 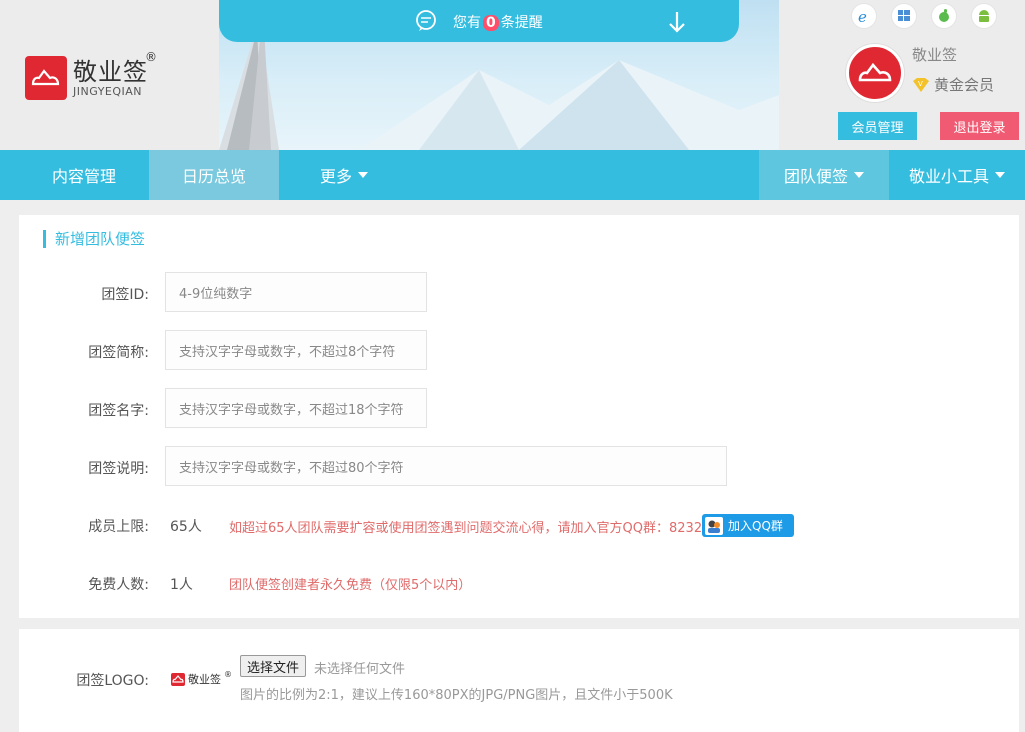 What do you see at coordinates (112, 681) in the screenshot?
I see `logo-label: 团签LOGO:` at bounding box center [112, 681].